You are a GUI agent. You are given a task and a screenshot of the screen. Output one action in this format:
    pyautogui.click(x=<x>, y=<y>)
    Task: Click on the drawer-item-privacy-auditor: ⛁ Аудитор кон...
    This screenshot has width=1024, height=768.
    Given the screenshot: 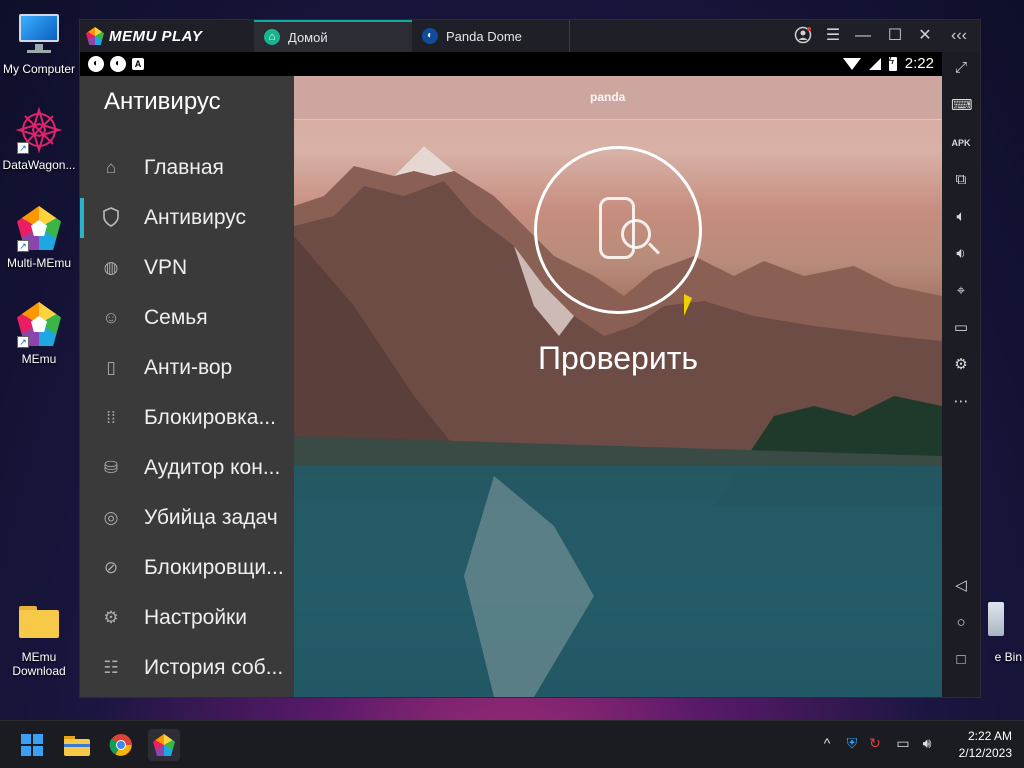 What is the action you would take?
    pyautogui.click(x=187, y=468)
    